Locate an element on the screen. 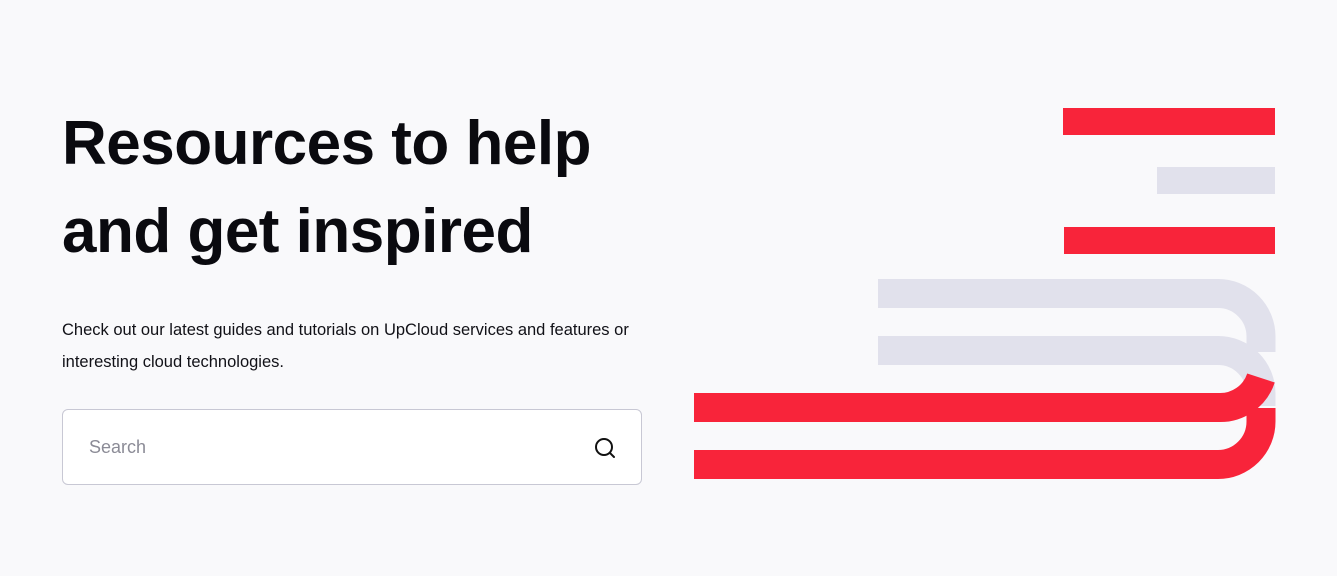 This screenshot has width=1337, height=576. page-title-line-2: and get inspired is located at coordinates (297, 231).